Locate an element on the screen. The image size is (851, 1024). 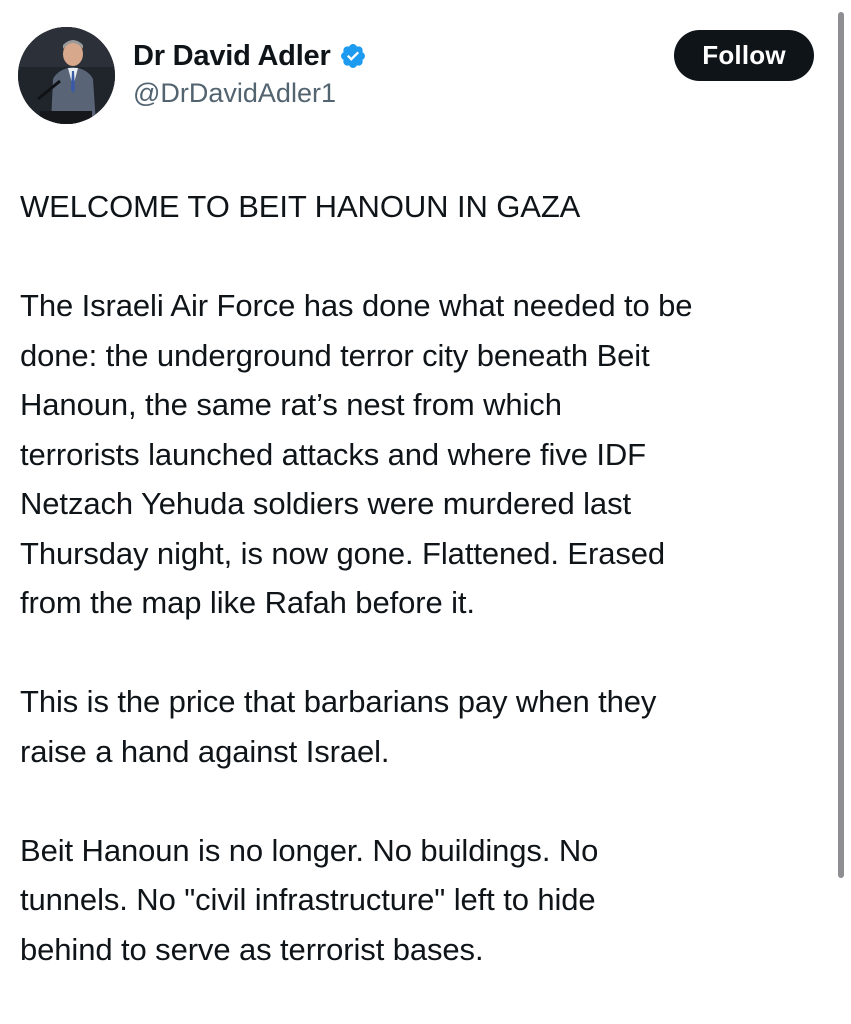
scrollbar is located at coordinates (841, 445).